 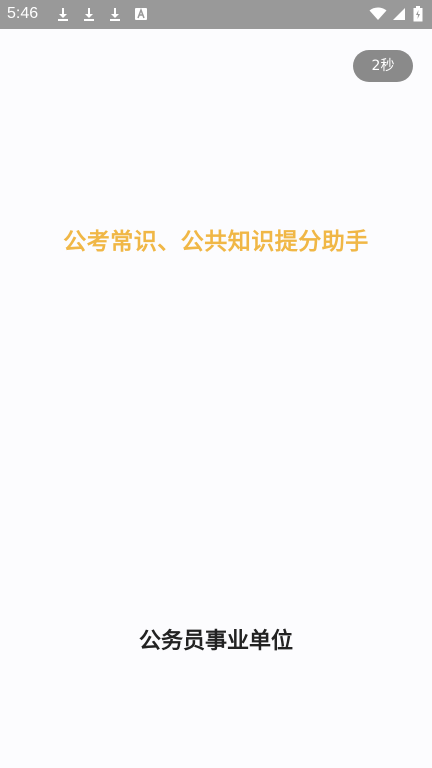 I want to click on battery-icon, so click(x=418, y=14).